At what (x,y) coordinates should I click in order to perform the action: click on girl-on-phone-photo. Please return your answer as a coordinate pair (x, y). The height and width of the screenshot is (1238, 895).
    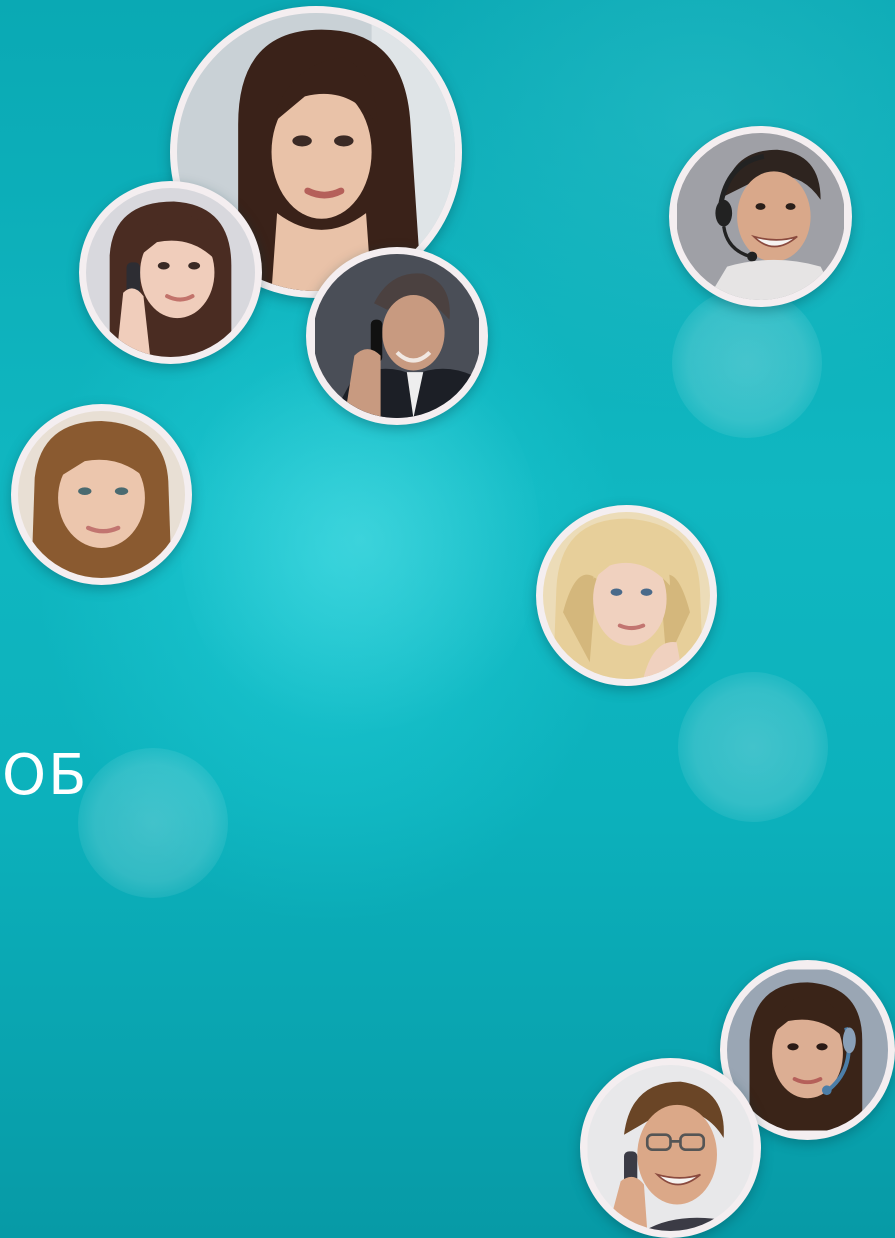
    Looking at the image, I should click on (170, 272).